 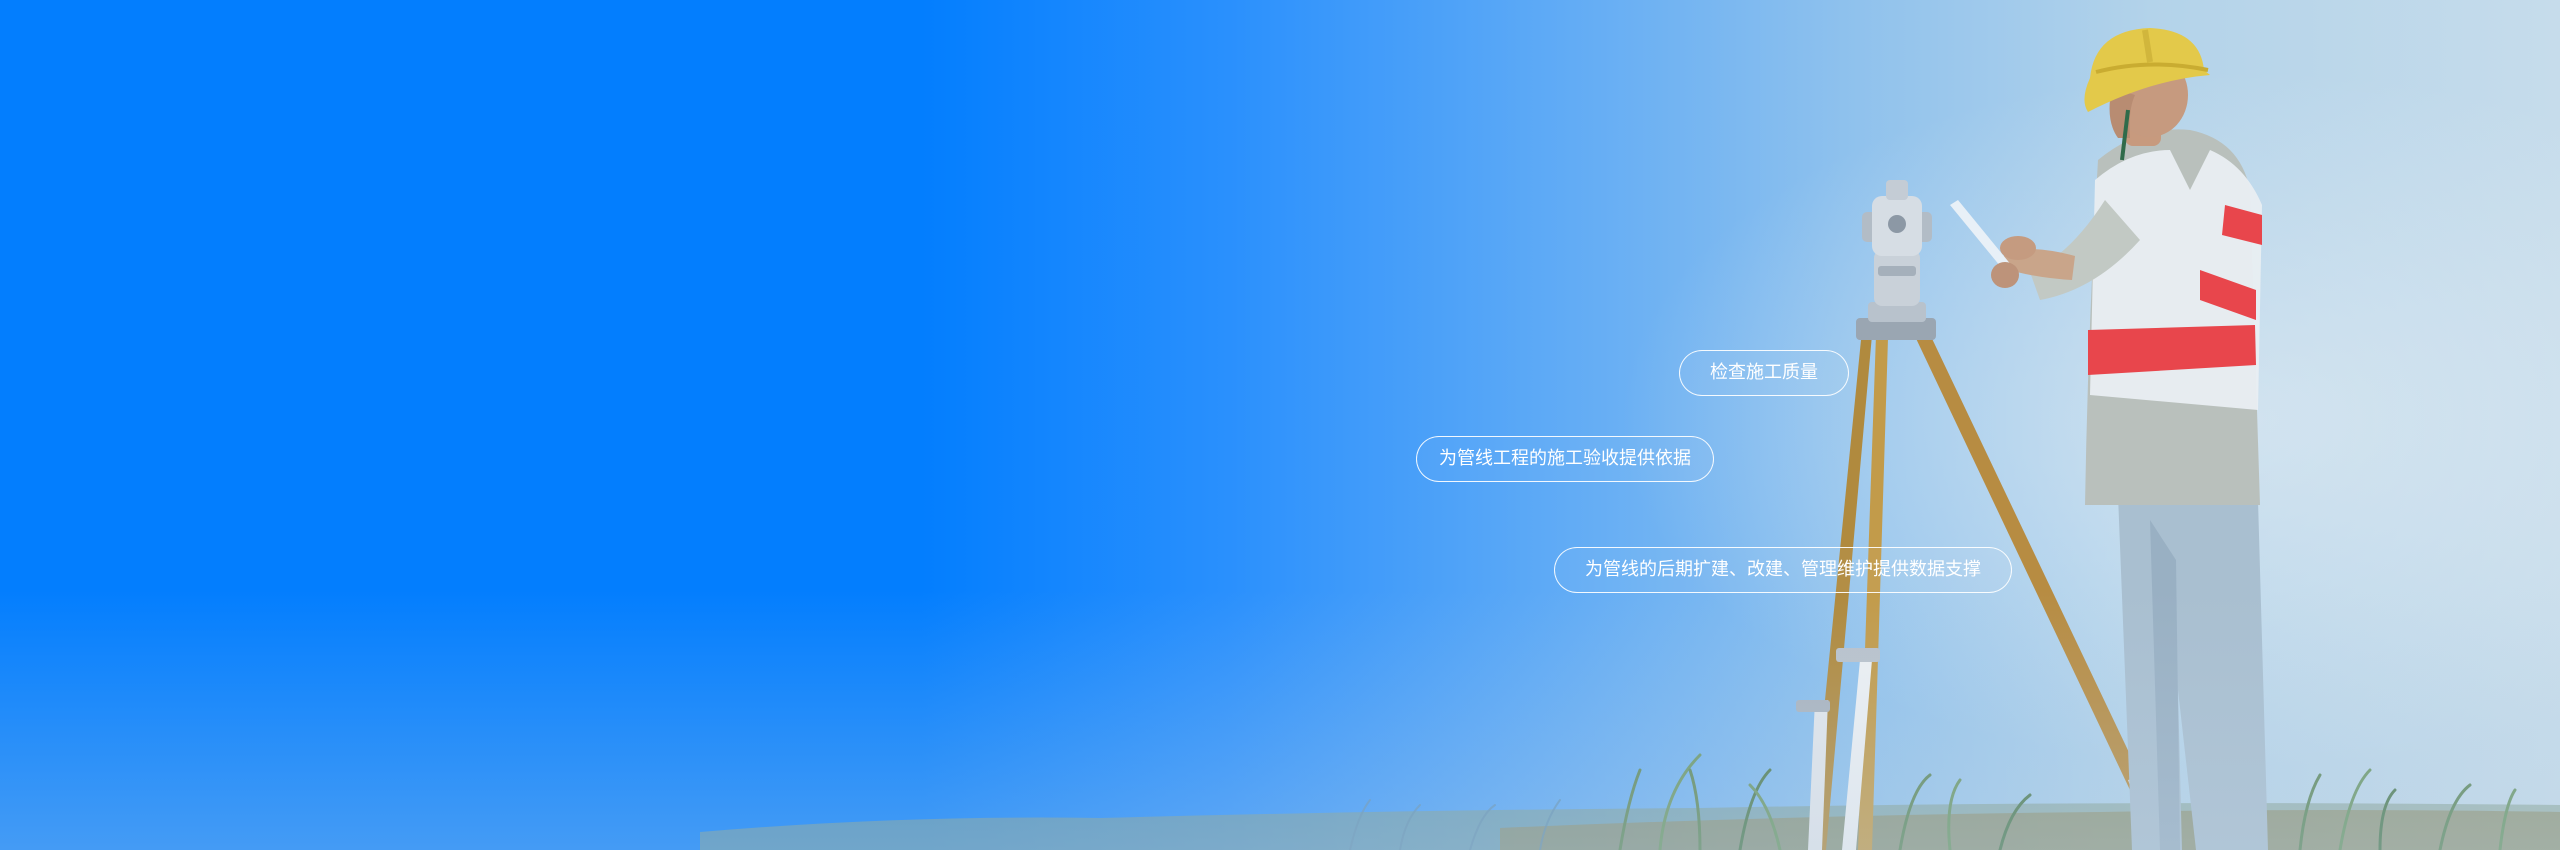 I want to click on tag-maintenance-data-support: 为管线的后期扩建、改建、管理维护提供数据支撑, so click(x=1783, y=570).